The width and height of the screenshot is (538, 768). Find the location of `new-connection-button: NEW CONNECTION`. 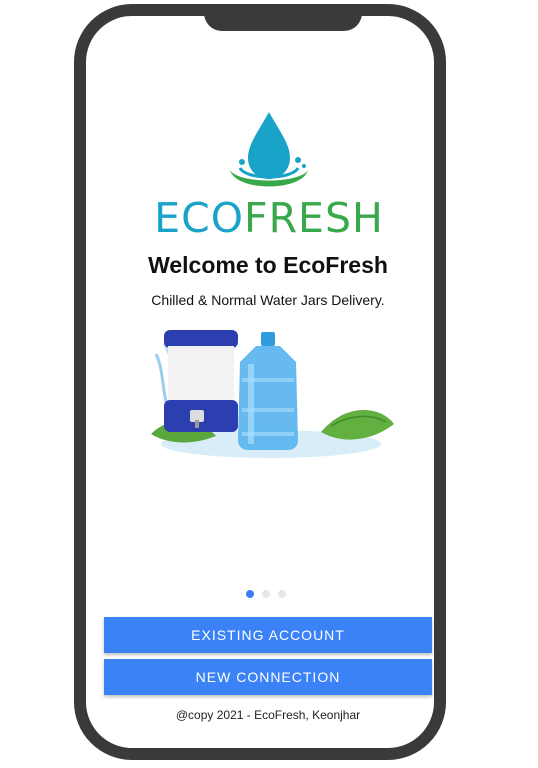

new-connection-button: NEW CONNECTION is located at coordinates (268, 677).